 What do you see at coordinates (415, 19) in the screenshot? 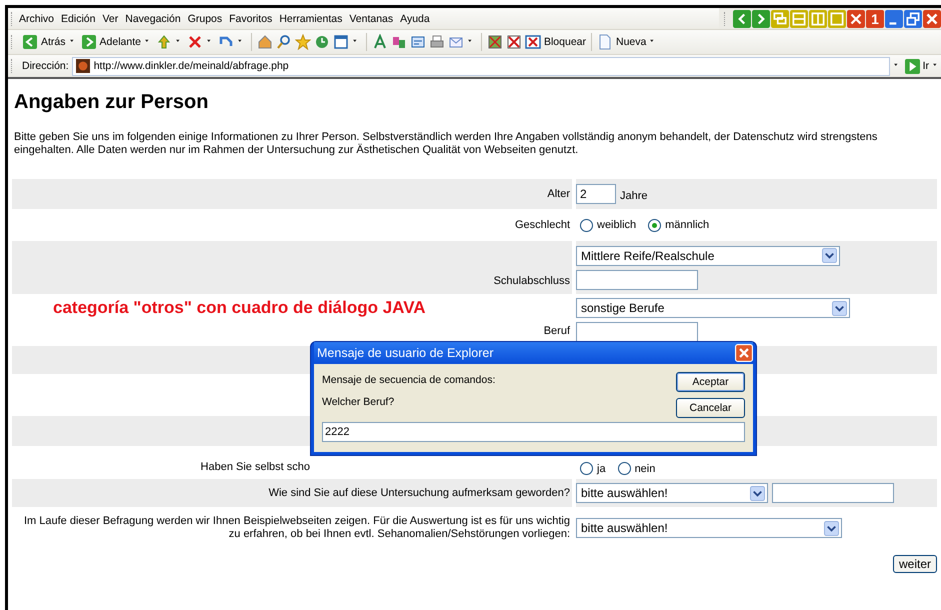
I see `menu-item: Ayuda` at bounding box center [415, 19].